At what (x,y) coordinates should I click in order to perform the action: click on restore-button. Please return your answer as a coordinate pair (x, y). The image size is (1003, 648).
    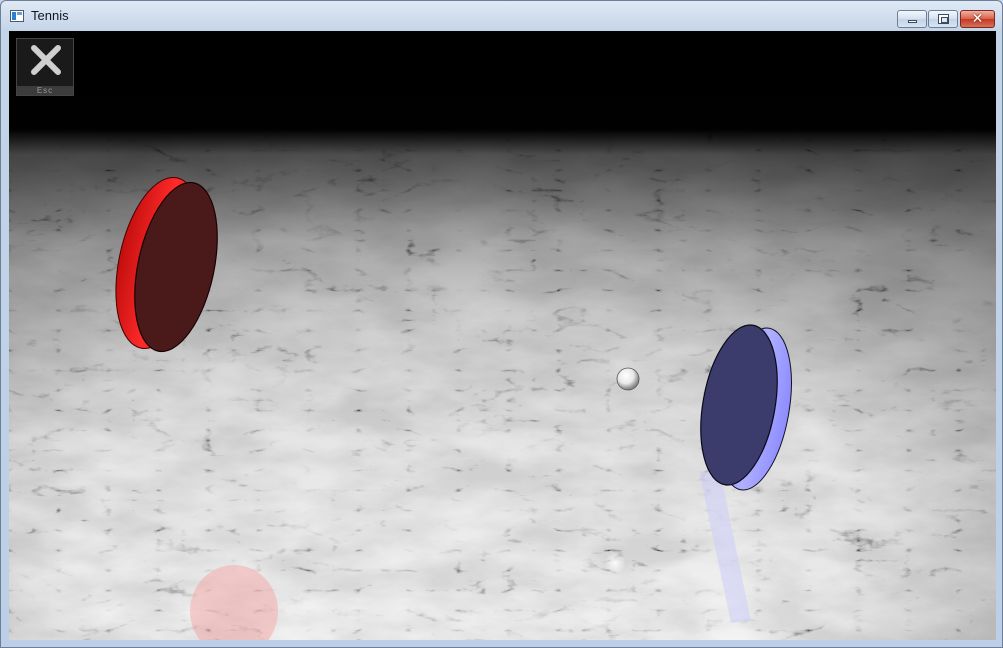
    Looking at the image, I should click on (943, 19).